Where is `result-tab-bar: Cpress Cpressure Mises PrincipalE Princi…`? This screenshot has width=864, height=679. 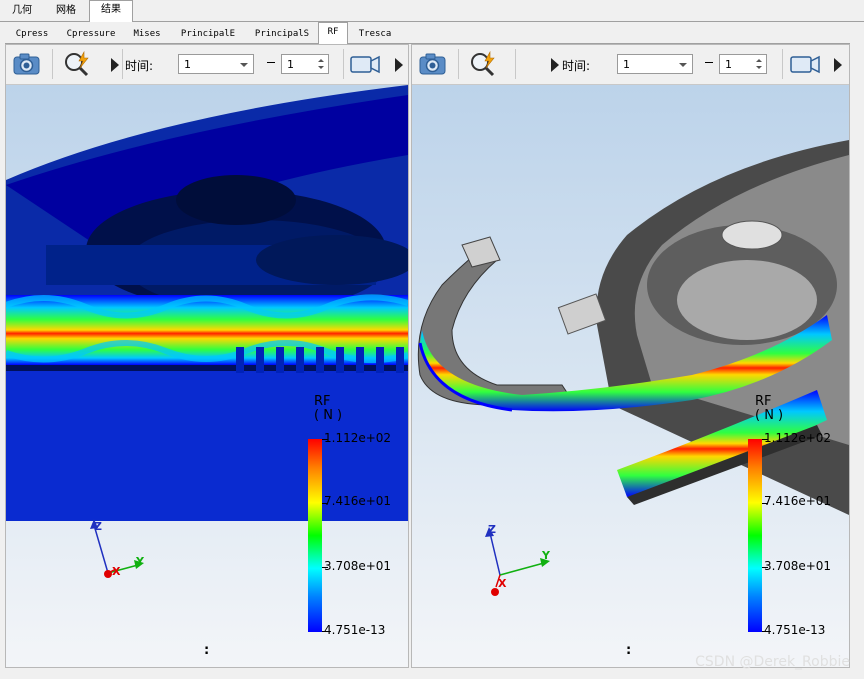
result-tab-bar: Cpress Cpressure Mises PrincipalE Princi… is located at coordinates (427, 33).